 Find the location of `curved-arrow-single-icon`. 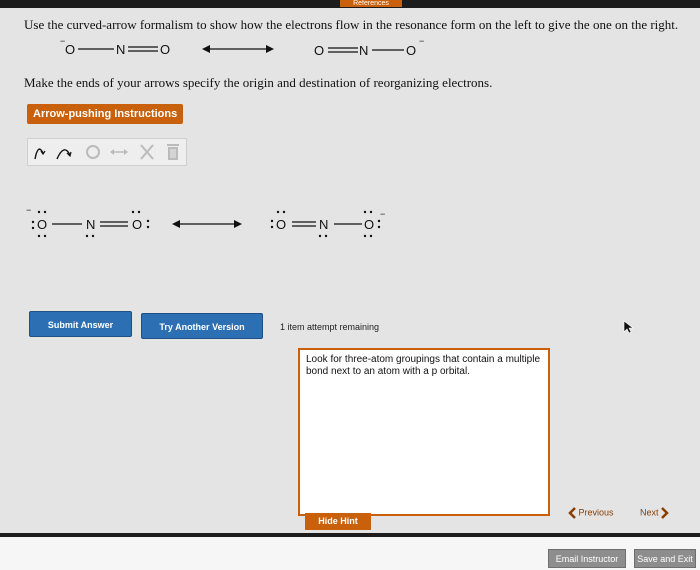

curved-arrow-single-icon is located at coordinates (65, 152).